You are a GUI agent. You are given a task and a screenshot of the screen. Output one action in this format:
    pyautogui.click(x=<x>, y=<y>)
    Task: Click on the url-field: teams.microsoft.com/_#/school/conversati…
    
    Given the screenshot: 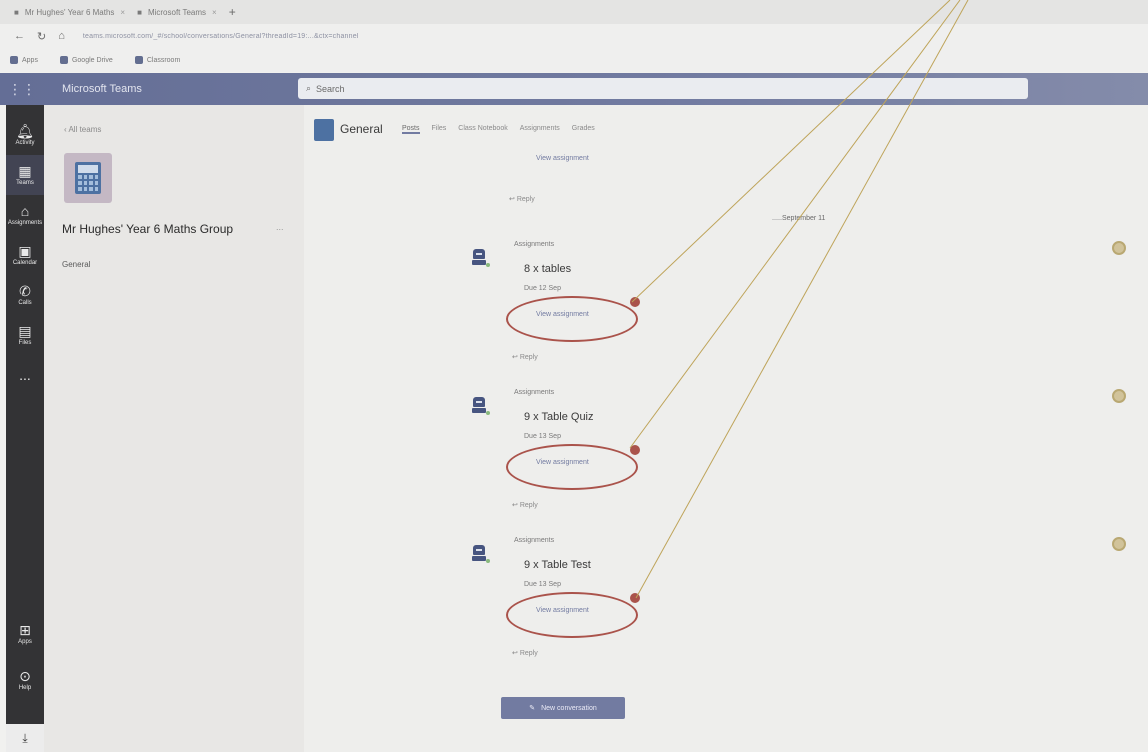 What is the action you would take?
    pyautogui.click(x=221, y=36)
    